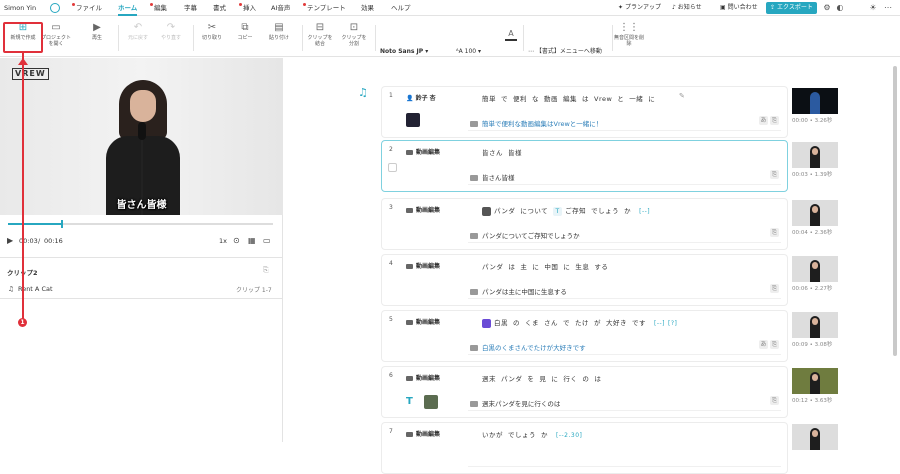  Describe the element at coordinates (212, 38) in the screenshot. I see `cut-button: ✂ 切り取り` at that location.